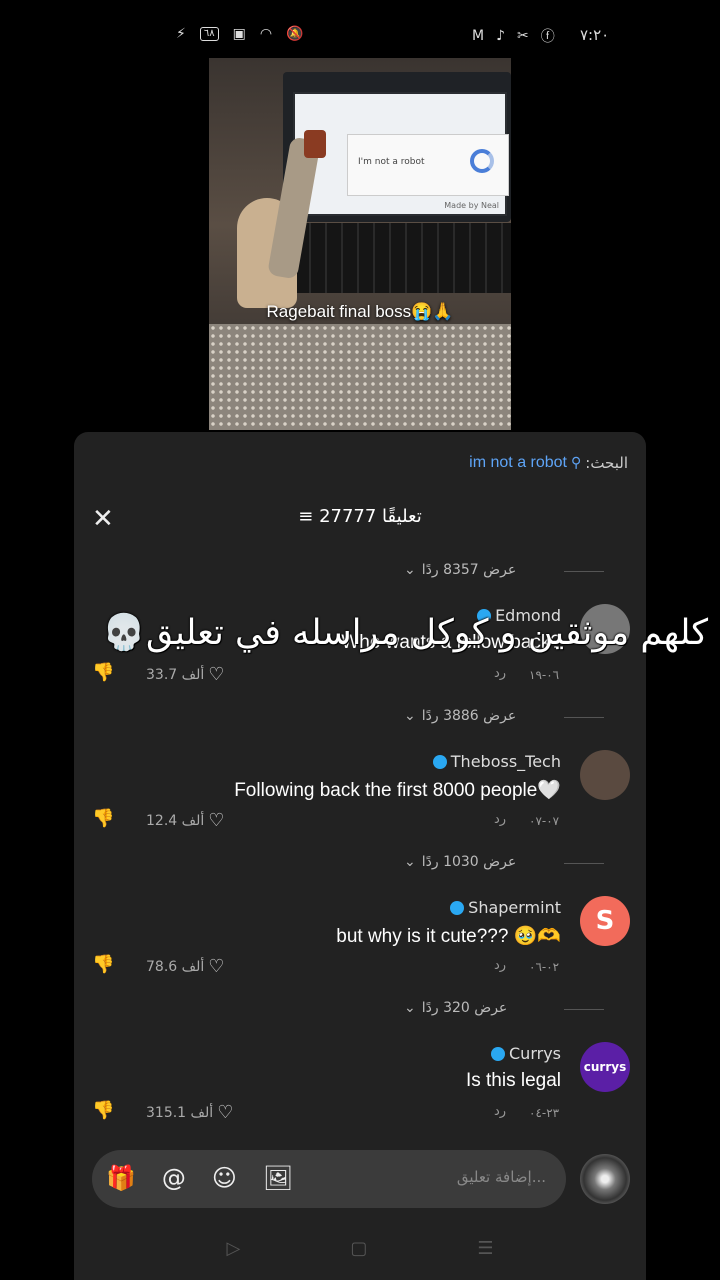 Image resolution: width=720 pixels, height=1280 pixels. What do you see at coordinates (234, 1248) in the screenshot?
I see `back-icon: ▷` at bounding box center [234, 1248].